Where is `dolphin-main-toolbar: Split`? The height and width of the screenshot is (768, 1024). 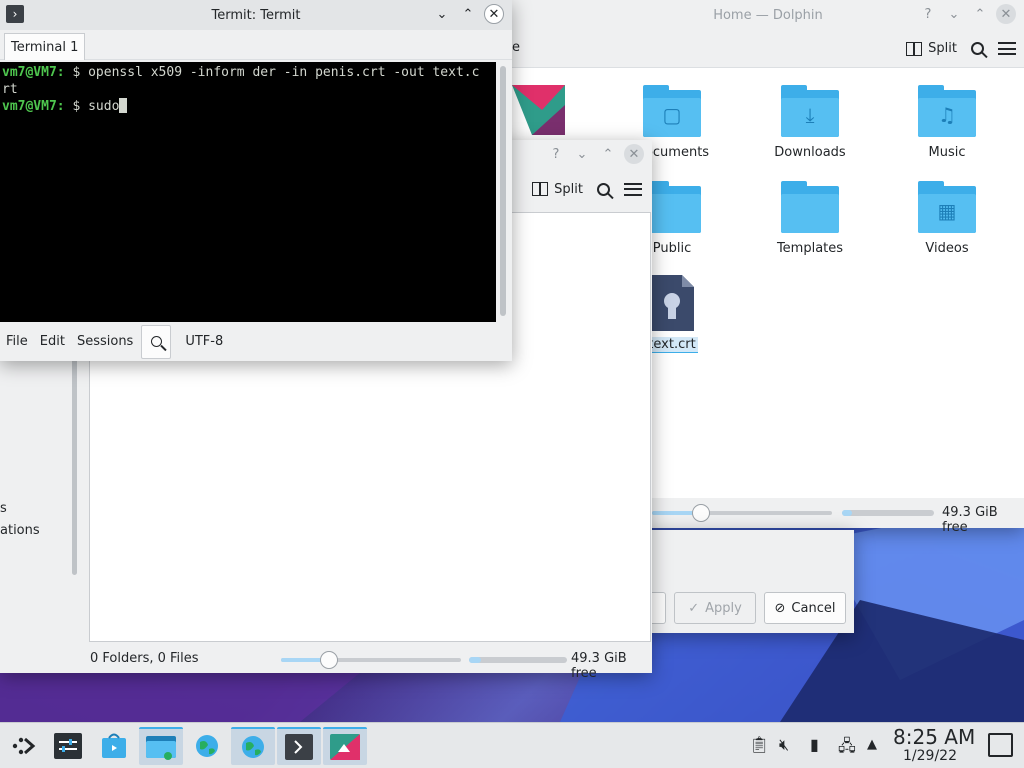
dolphin-main-toolbar: Split is located at coordinates (768, 49).